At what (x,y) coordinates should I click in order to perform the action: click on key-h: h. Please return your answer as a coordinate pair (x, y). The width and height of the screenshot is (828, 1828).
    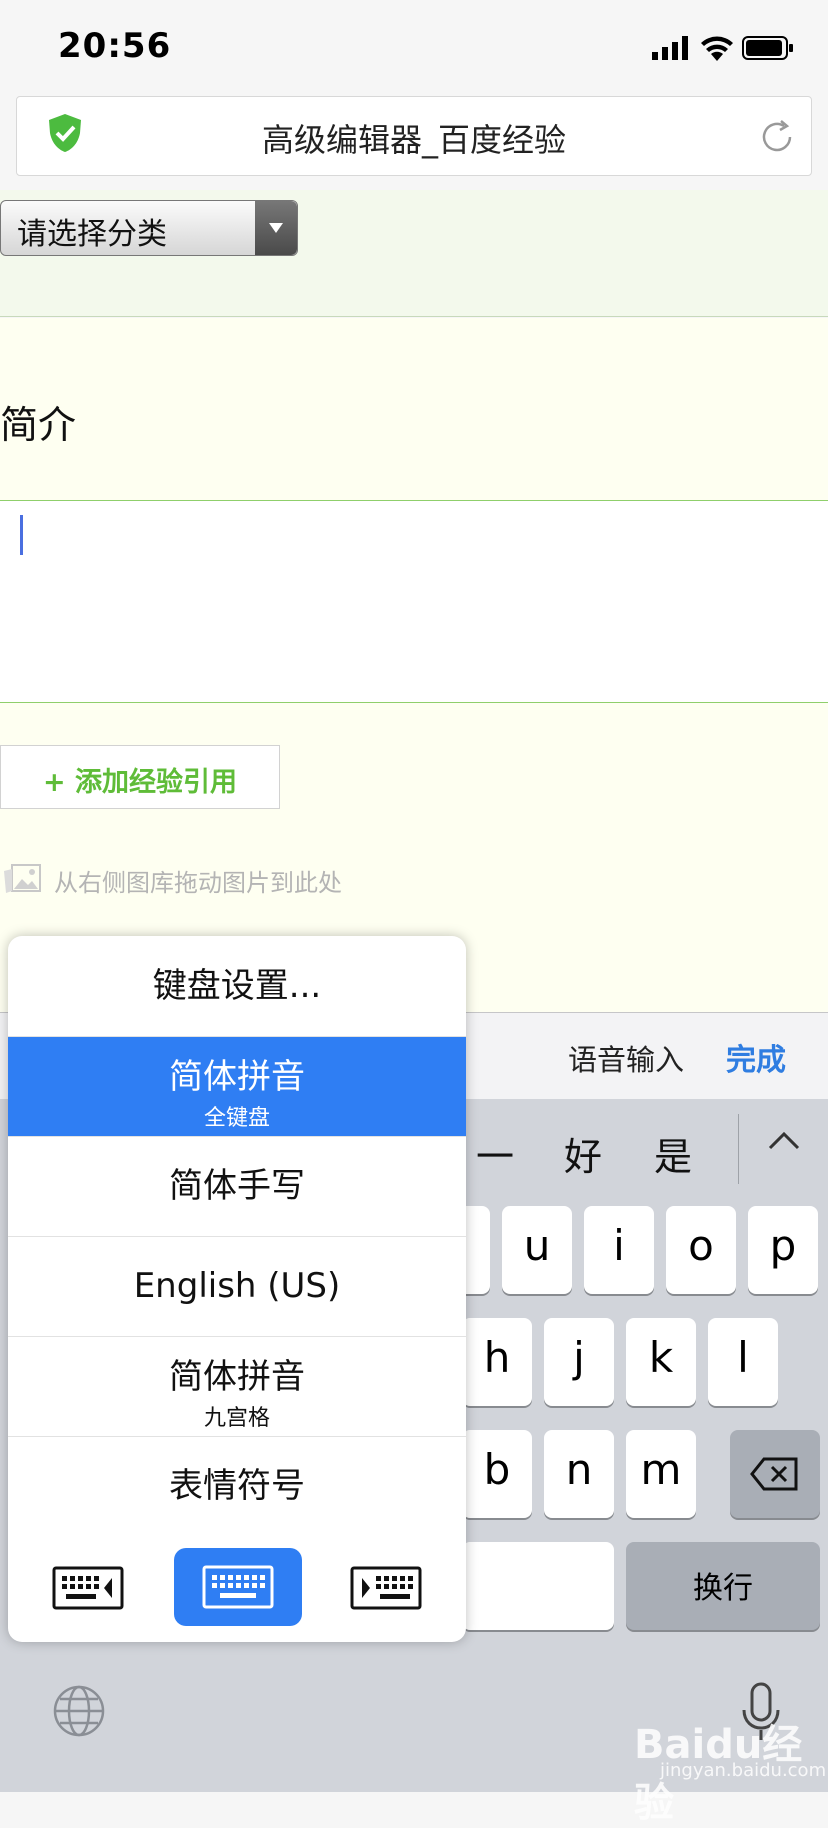
    Looking at the image, I should click on (497, 1362).